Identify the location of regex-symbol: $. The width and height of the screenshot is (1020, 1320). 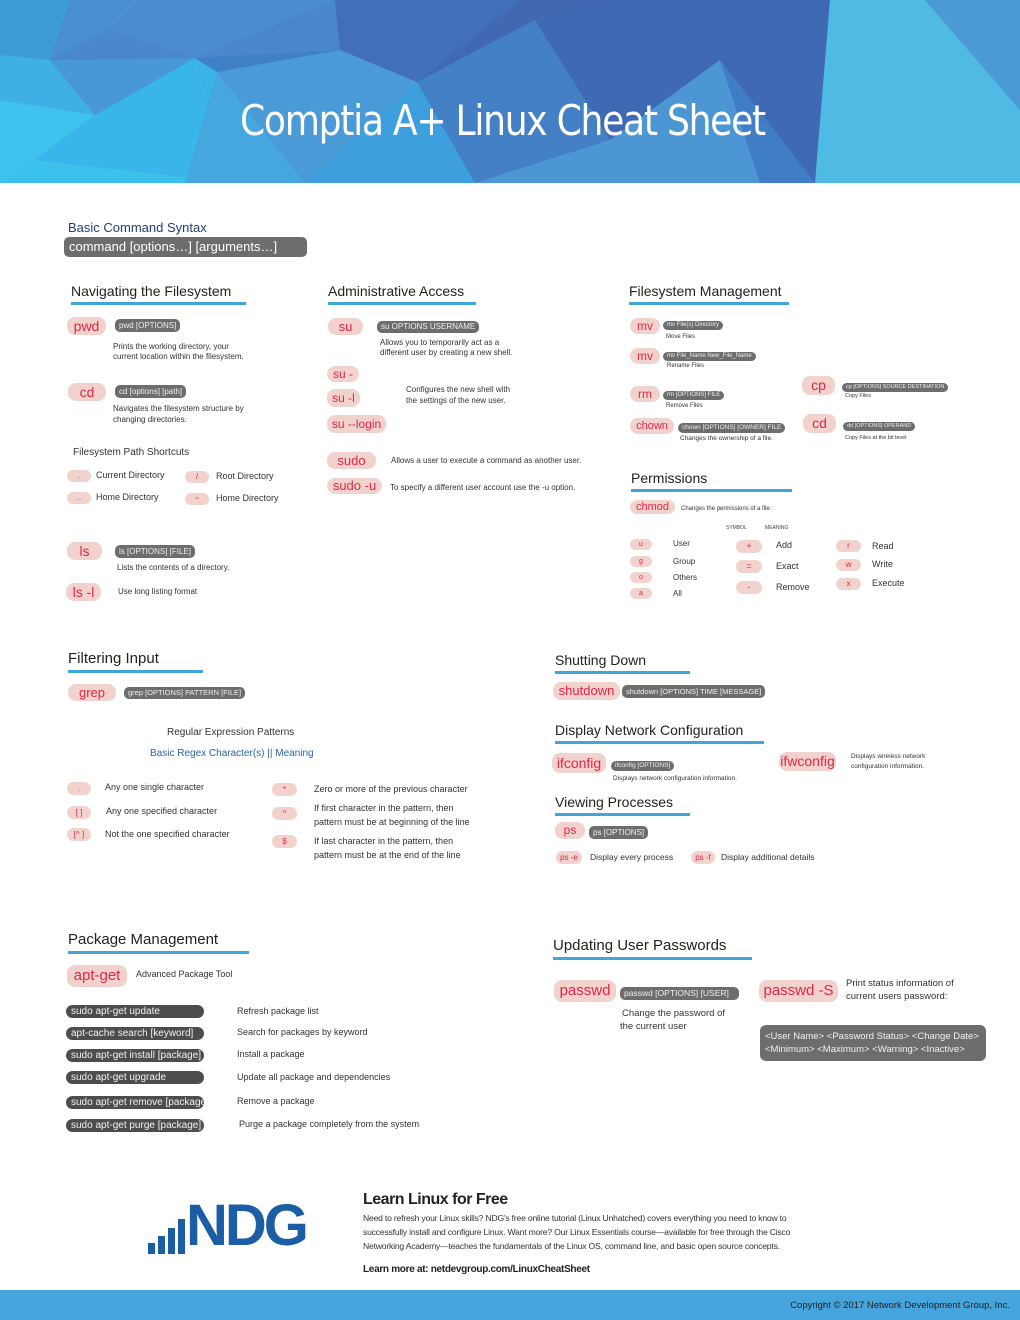
(284, 841).